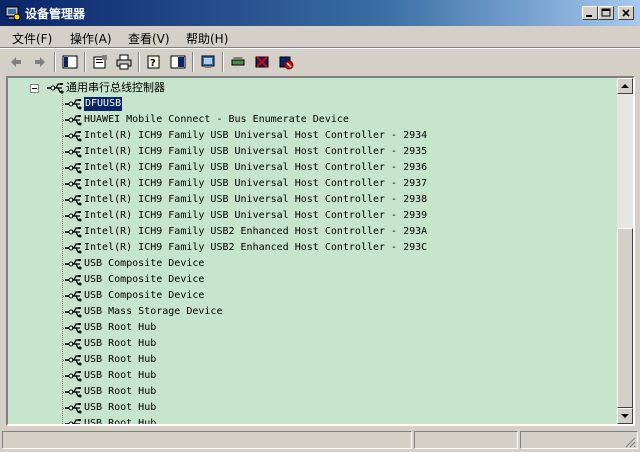 This screenshot has height=452, width=640. What do you see at coordinates (153, 311) in the screenshot?
I see `device-label: USB Mass Storage Device` at bounding box center [153, 311].